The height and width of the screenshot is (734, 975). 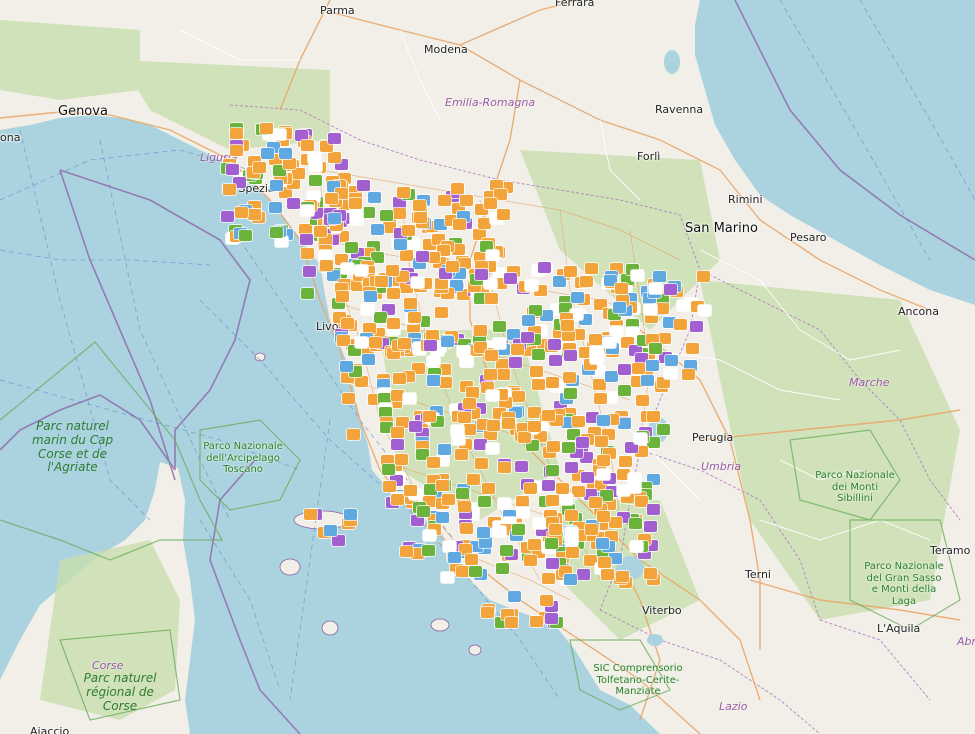 I want to click on city-label-ajaccio: Ajaccio, so click(x=49, y=729).